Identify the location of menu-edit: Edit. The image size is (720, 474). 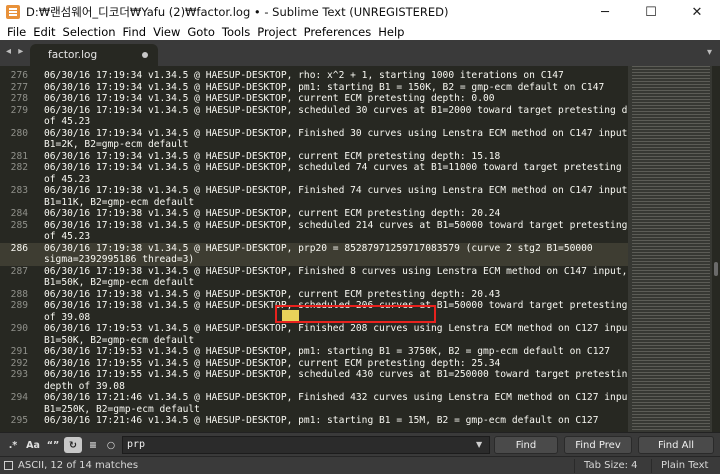
(44, 32).